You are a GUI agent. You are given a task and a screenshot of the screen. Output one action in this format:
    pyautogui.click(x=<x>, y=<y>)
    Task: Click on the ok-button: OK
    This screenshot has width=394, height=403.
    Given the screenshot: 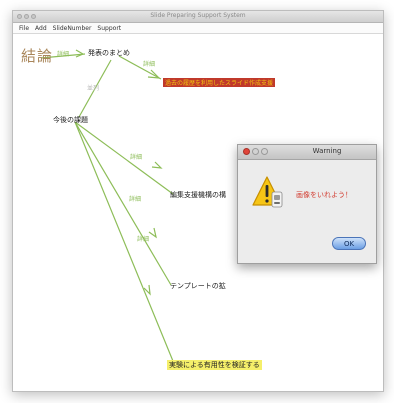 What is the action you would take?
    pyautogui.click(x=349, y=243)
    